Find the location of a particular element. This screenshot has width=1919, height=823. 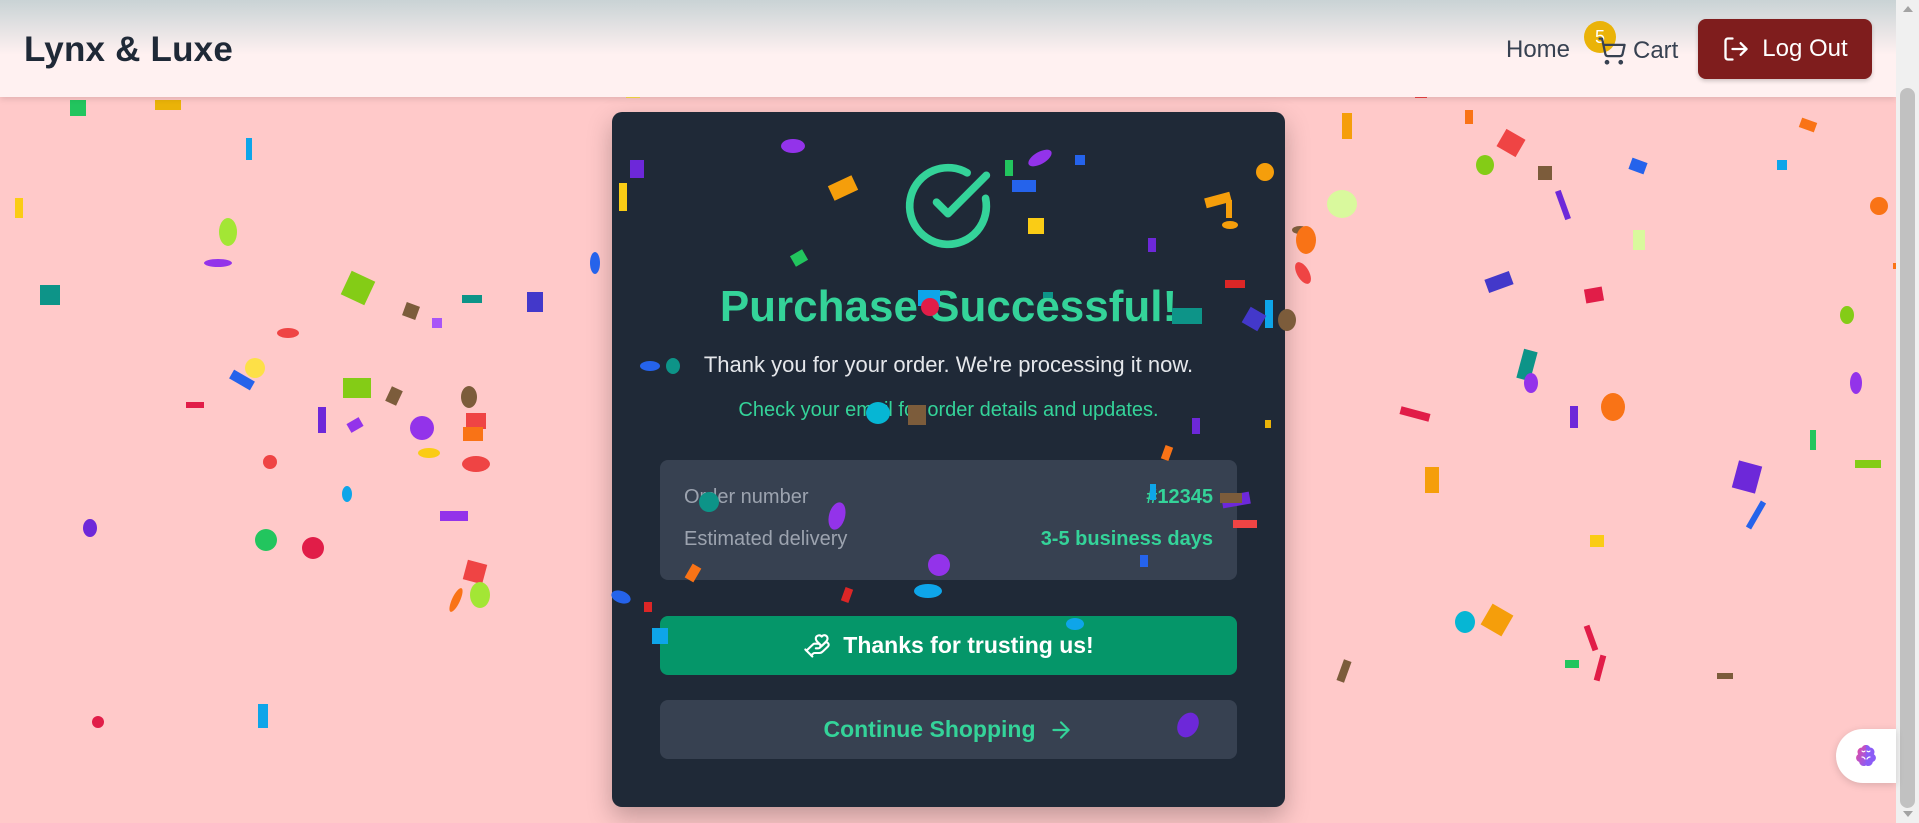

ai-assistant-widget is located at coordinates (1866, 756).